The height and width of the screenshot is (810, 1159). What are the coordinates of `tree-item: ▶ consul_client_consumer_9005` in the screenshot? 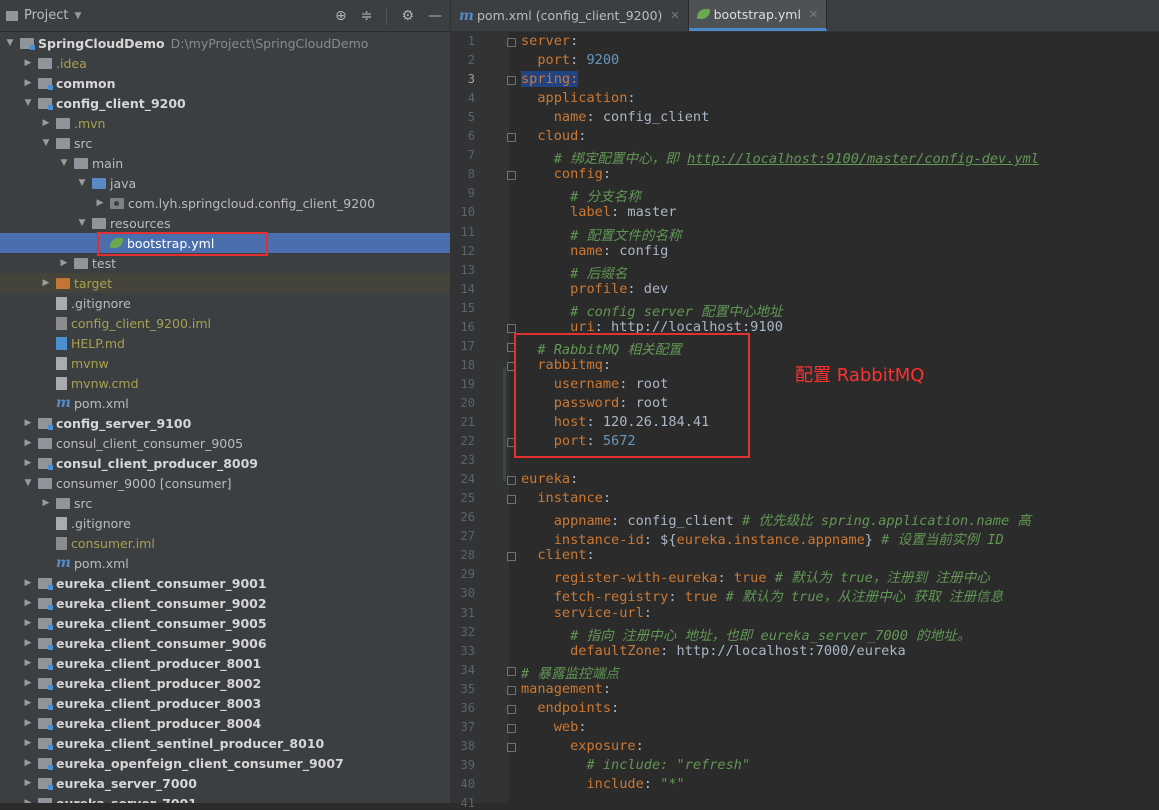 It's located at (225, 443).